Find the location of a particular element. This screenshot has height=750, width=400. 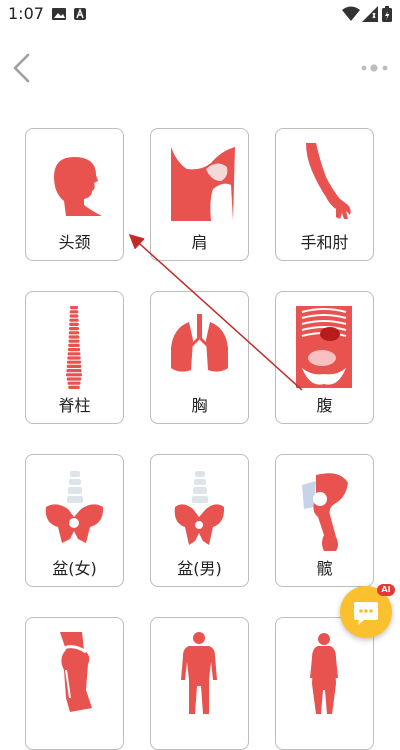

spine-icon is located at coordinates (74, 347).